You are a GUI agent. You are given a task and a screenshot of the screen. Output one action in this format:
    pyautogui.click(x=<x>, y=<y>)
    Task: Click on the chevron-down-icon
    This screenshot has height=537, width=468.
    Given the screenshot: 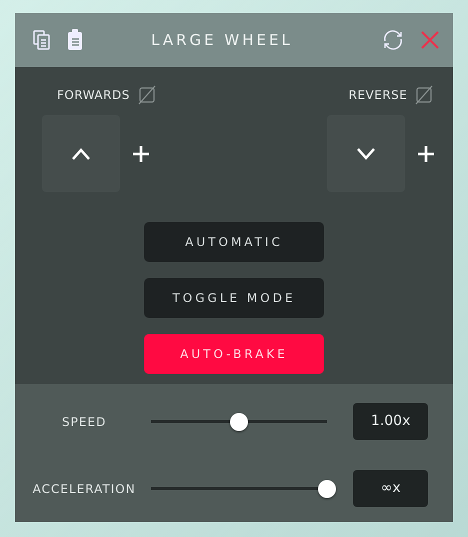 What is the action you would take?
    pyautogui.click(x=366, y=154)
    